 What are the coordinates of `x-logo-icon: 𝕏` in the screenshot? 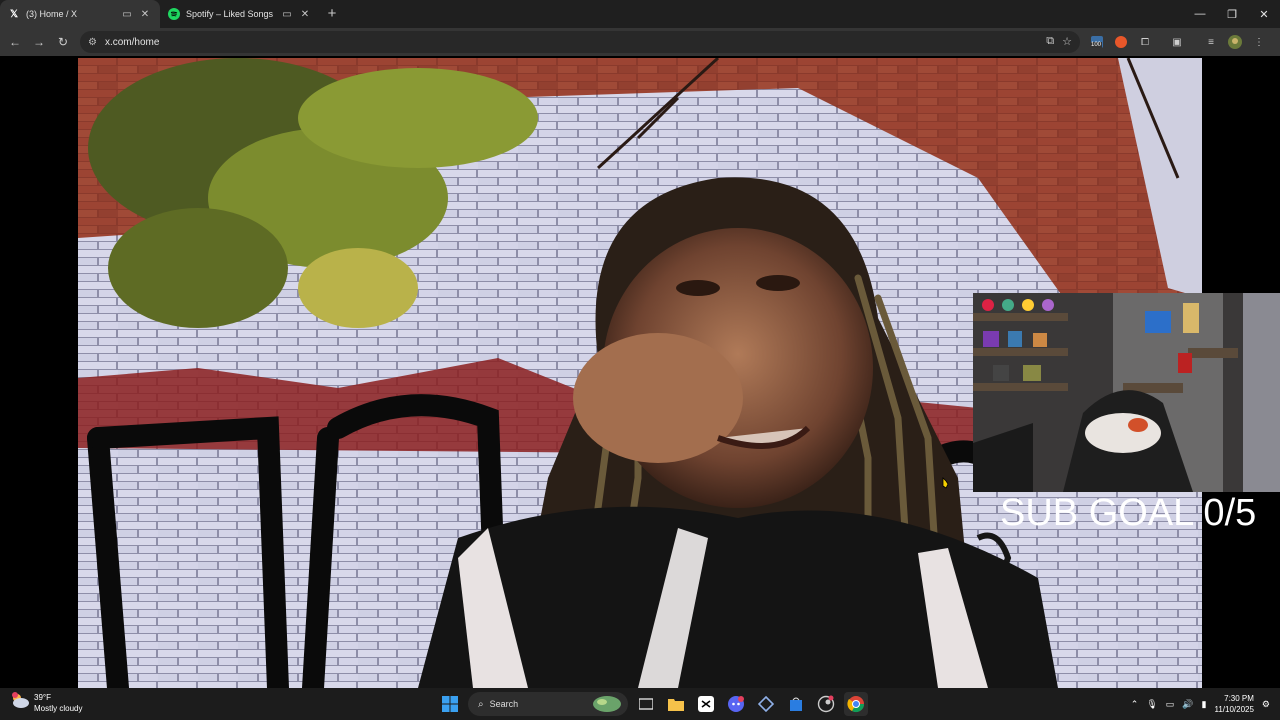 It's located at (14, 14).